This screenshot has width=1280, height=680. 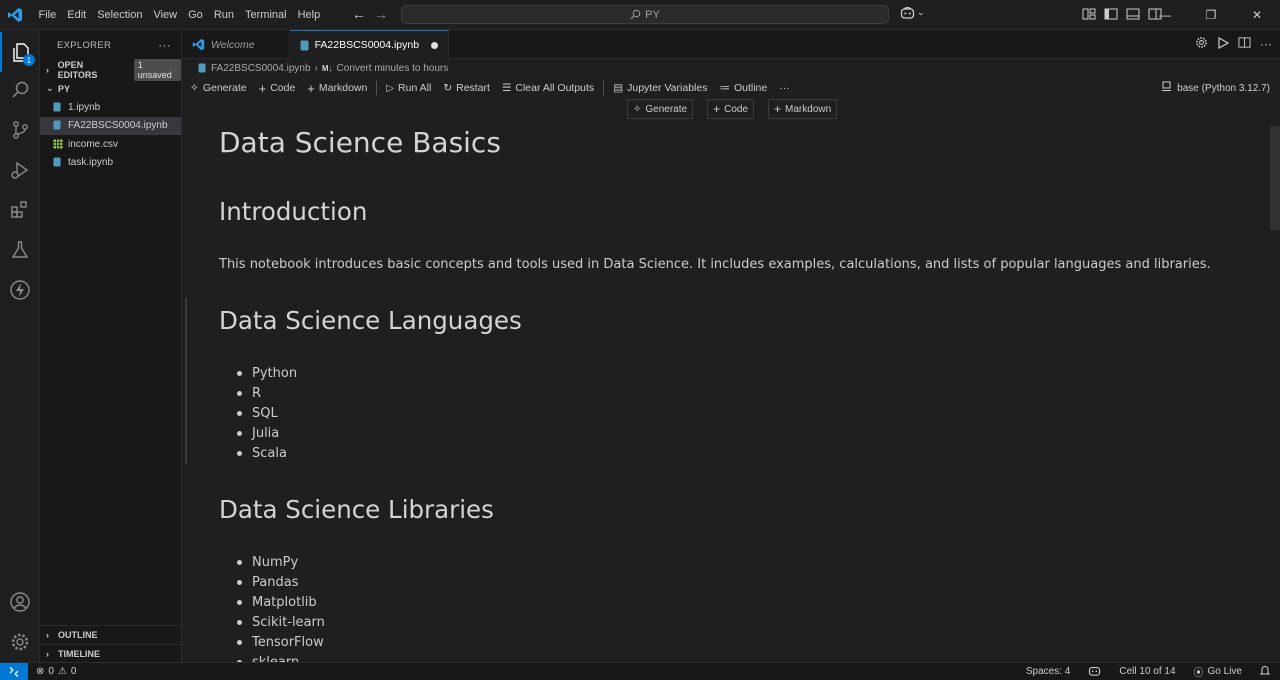 I want to click on jupyter-variables-button: ▤ Jupyter Variables, so click(x=660, y=88).